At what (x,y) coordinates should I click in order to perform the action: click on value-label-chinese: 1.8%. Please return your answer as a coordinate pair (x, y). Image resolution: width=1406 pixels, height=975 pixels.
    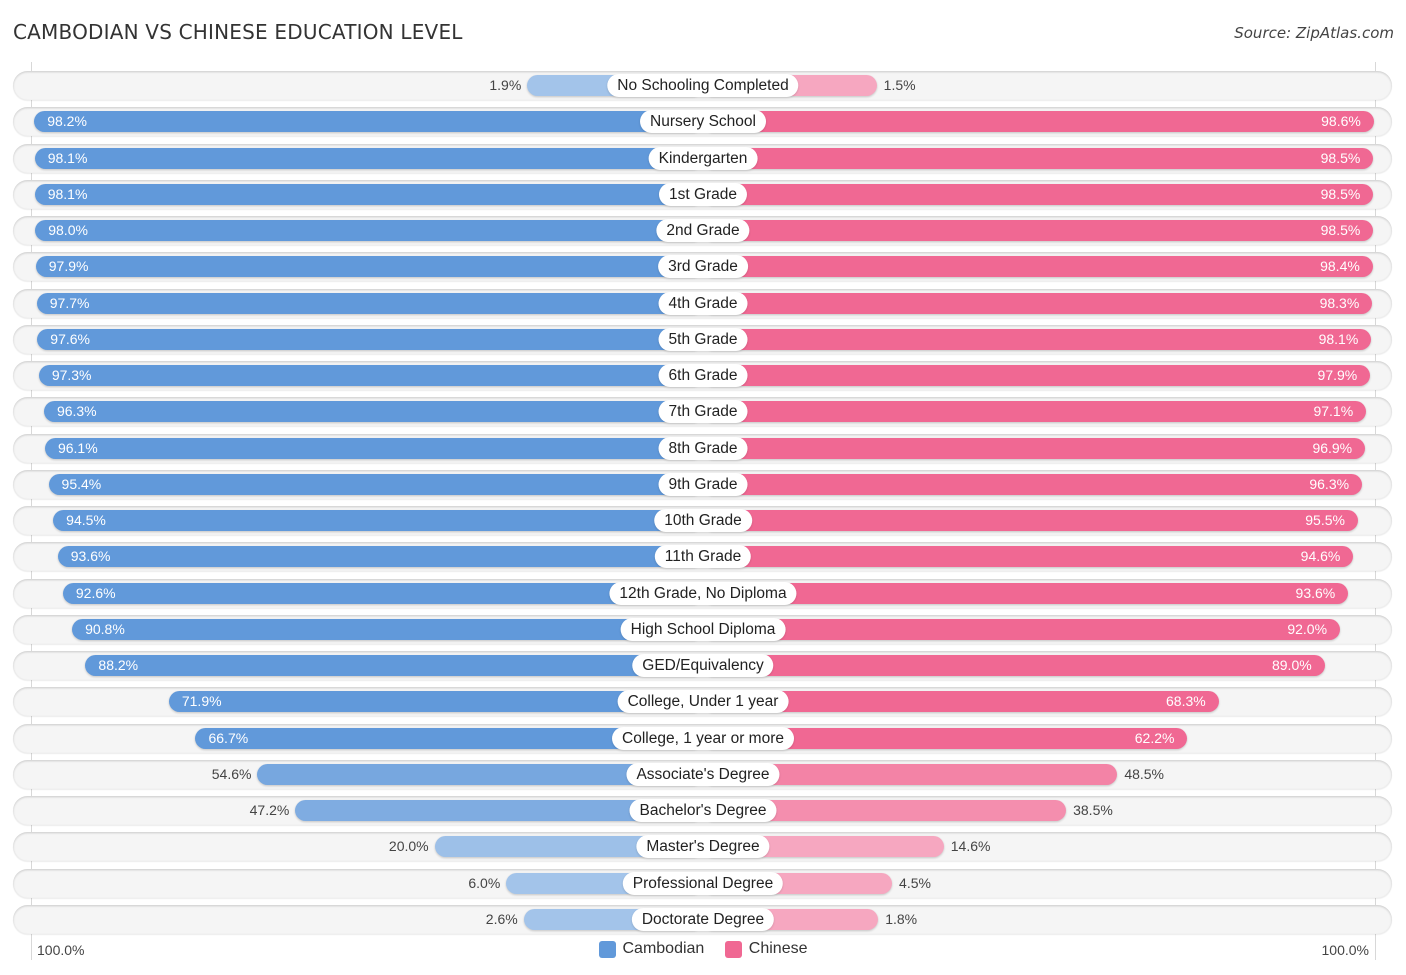
    Looking at the image, I should click on (901, 918).